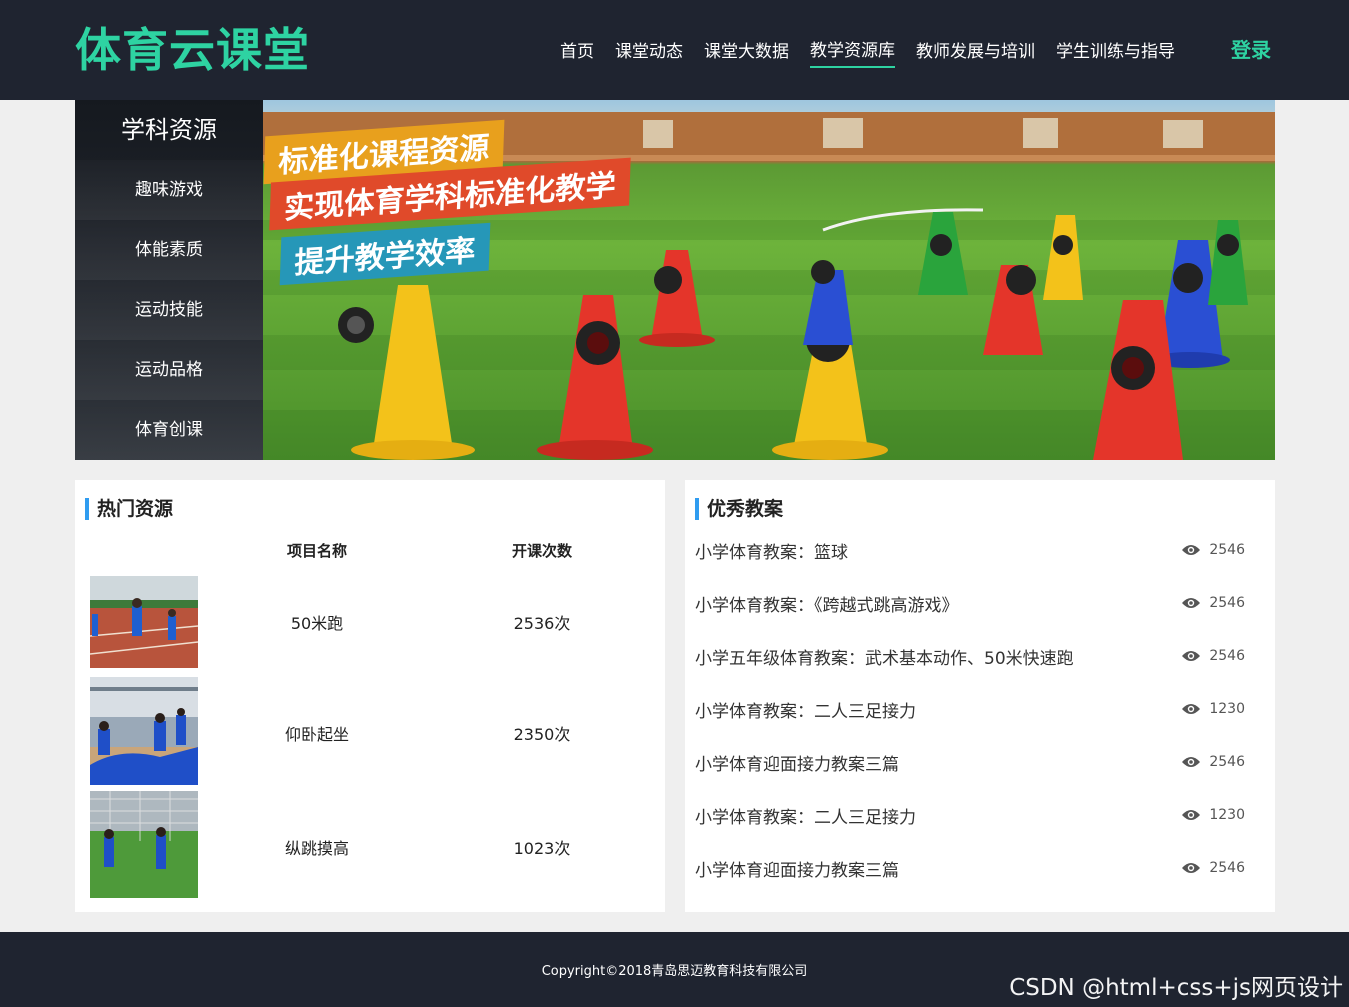  Describe the element at coordinates (852, 53) in the screenshot. I see `nav-item-teaching-resources: 教学资源库` at that location.